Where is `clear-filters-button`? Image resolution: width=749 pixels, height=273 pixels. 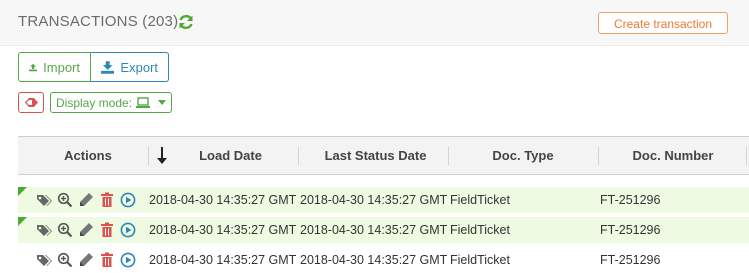 clear-filters-button is located at coordinates (31, 102).